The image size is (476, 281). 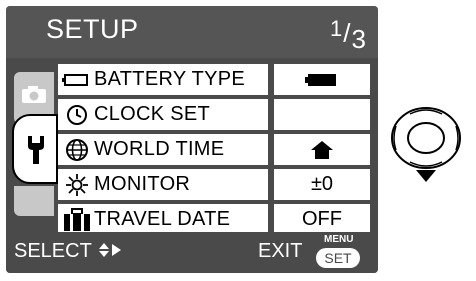 What do you see at coordinates (358, 39) in the screenshot?
I see `page-total: 3` at bounding box center [358, 39].